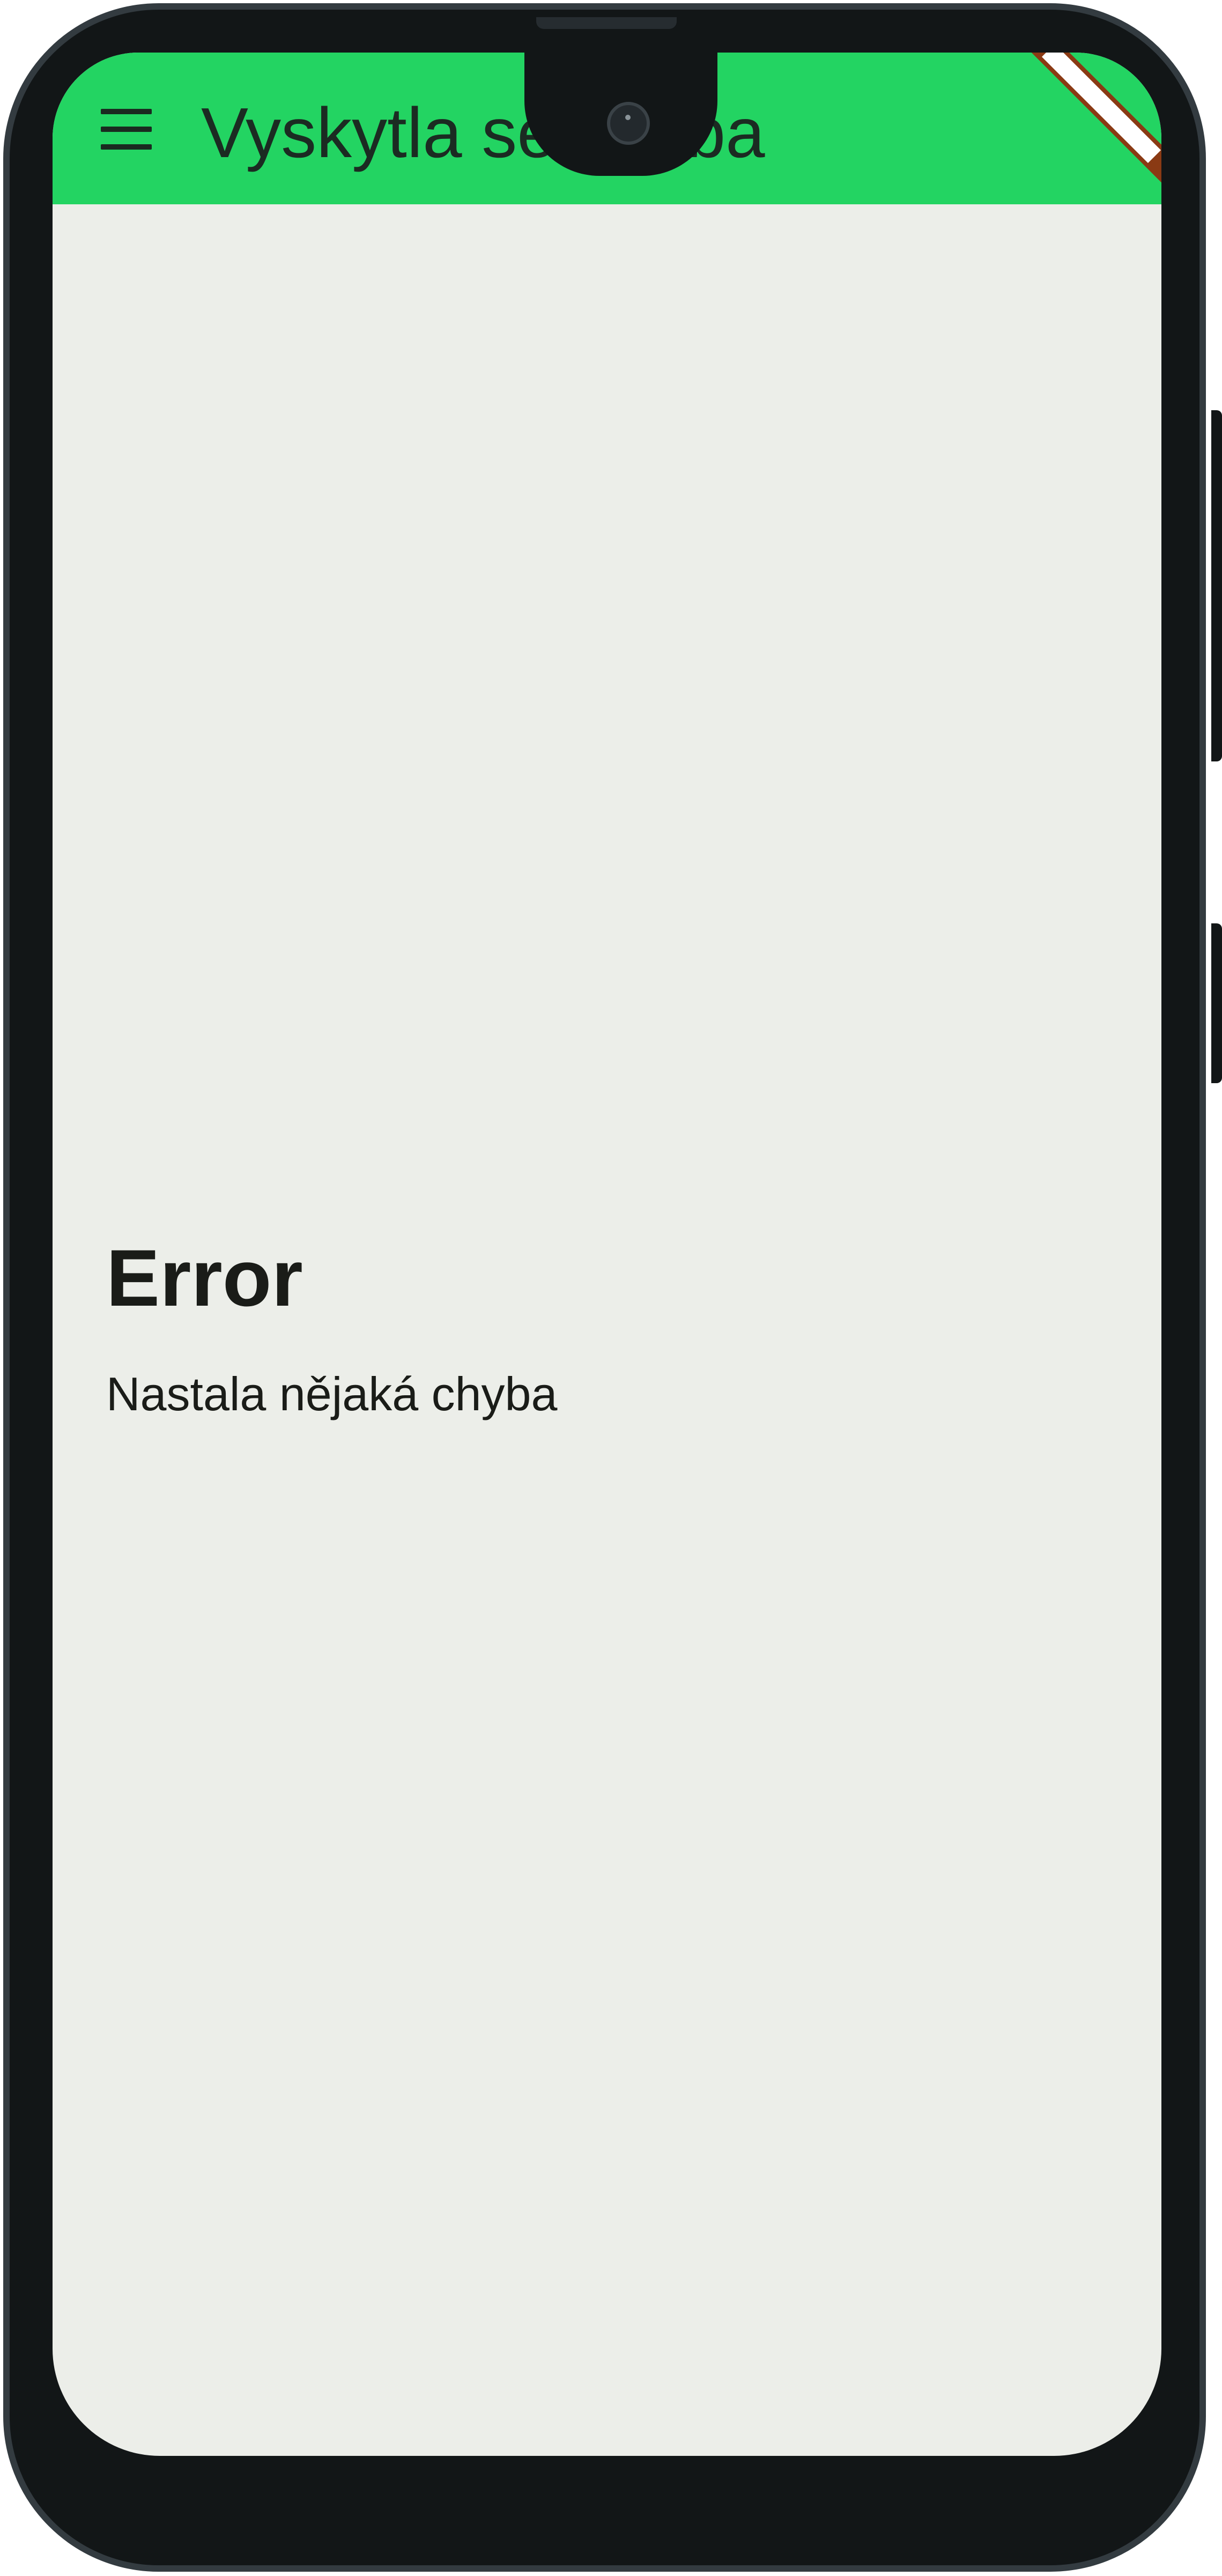 This screenshot has height=2576, width=1222. Describe the element at coordinates (1101, 108) in the screenshot. I see `debug-banner-stripe` at that location.